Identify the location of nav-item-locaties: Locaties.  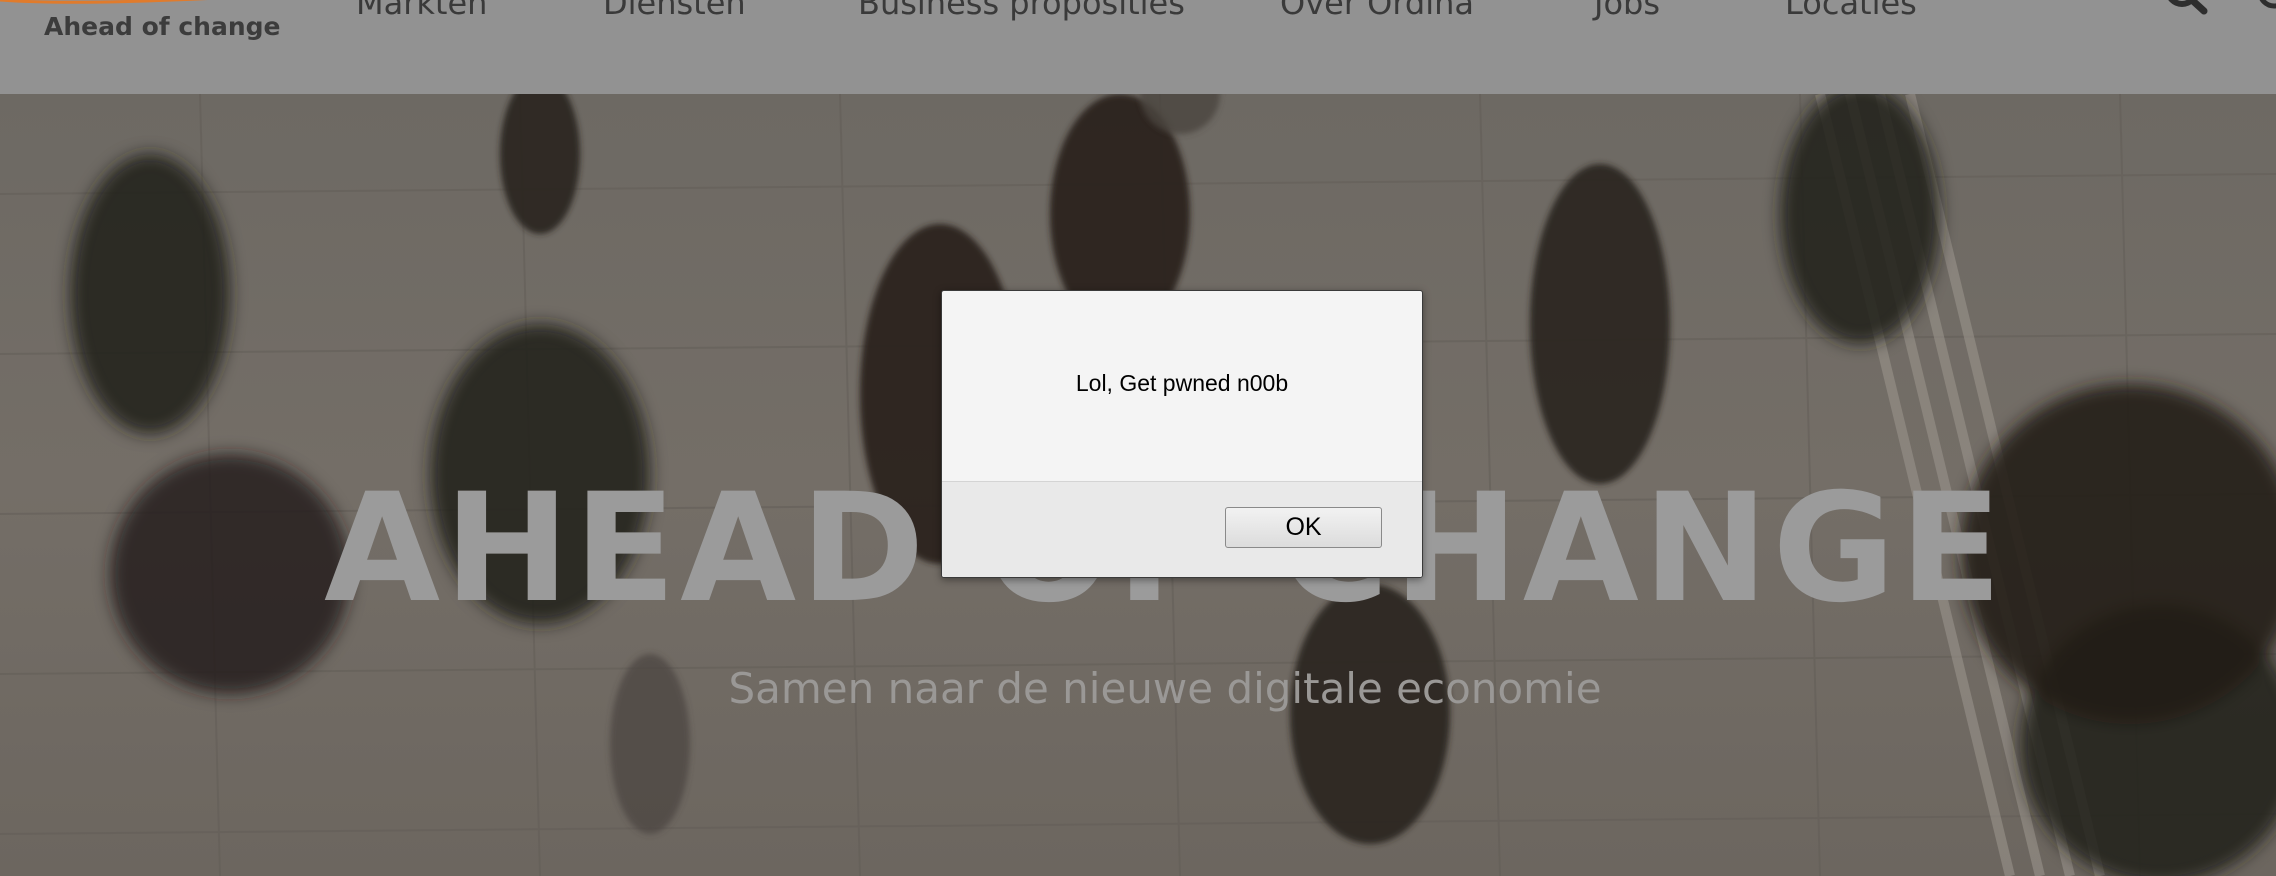
(1851, 11).